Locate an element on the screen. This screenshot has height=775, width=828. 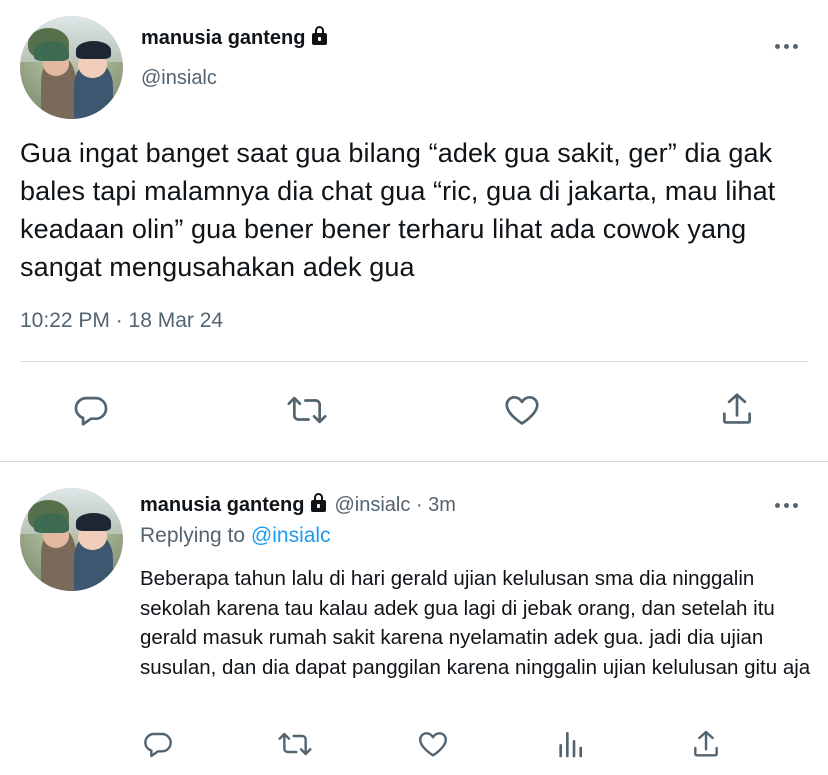
author-avatar is located at coordinates (71, 67).